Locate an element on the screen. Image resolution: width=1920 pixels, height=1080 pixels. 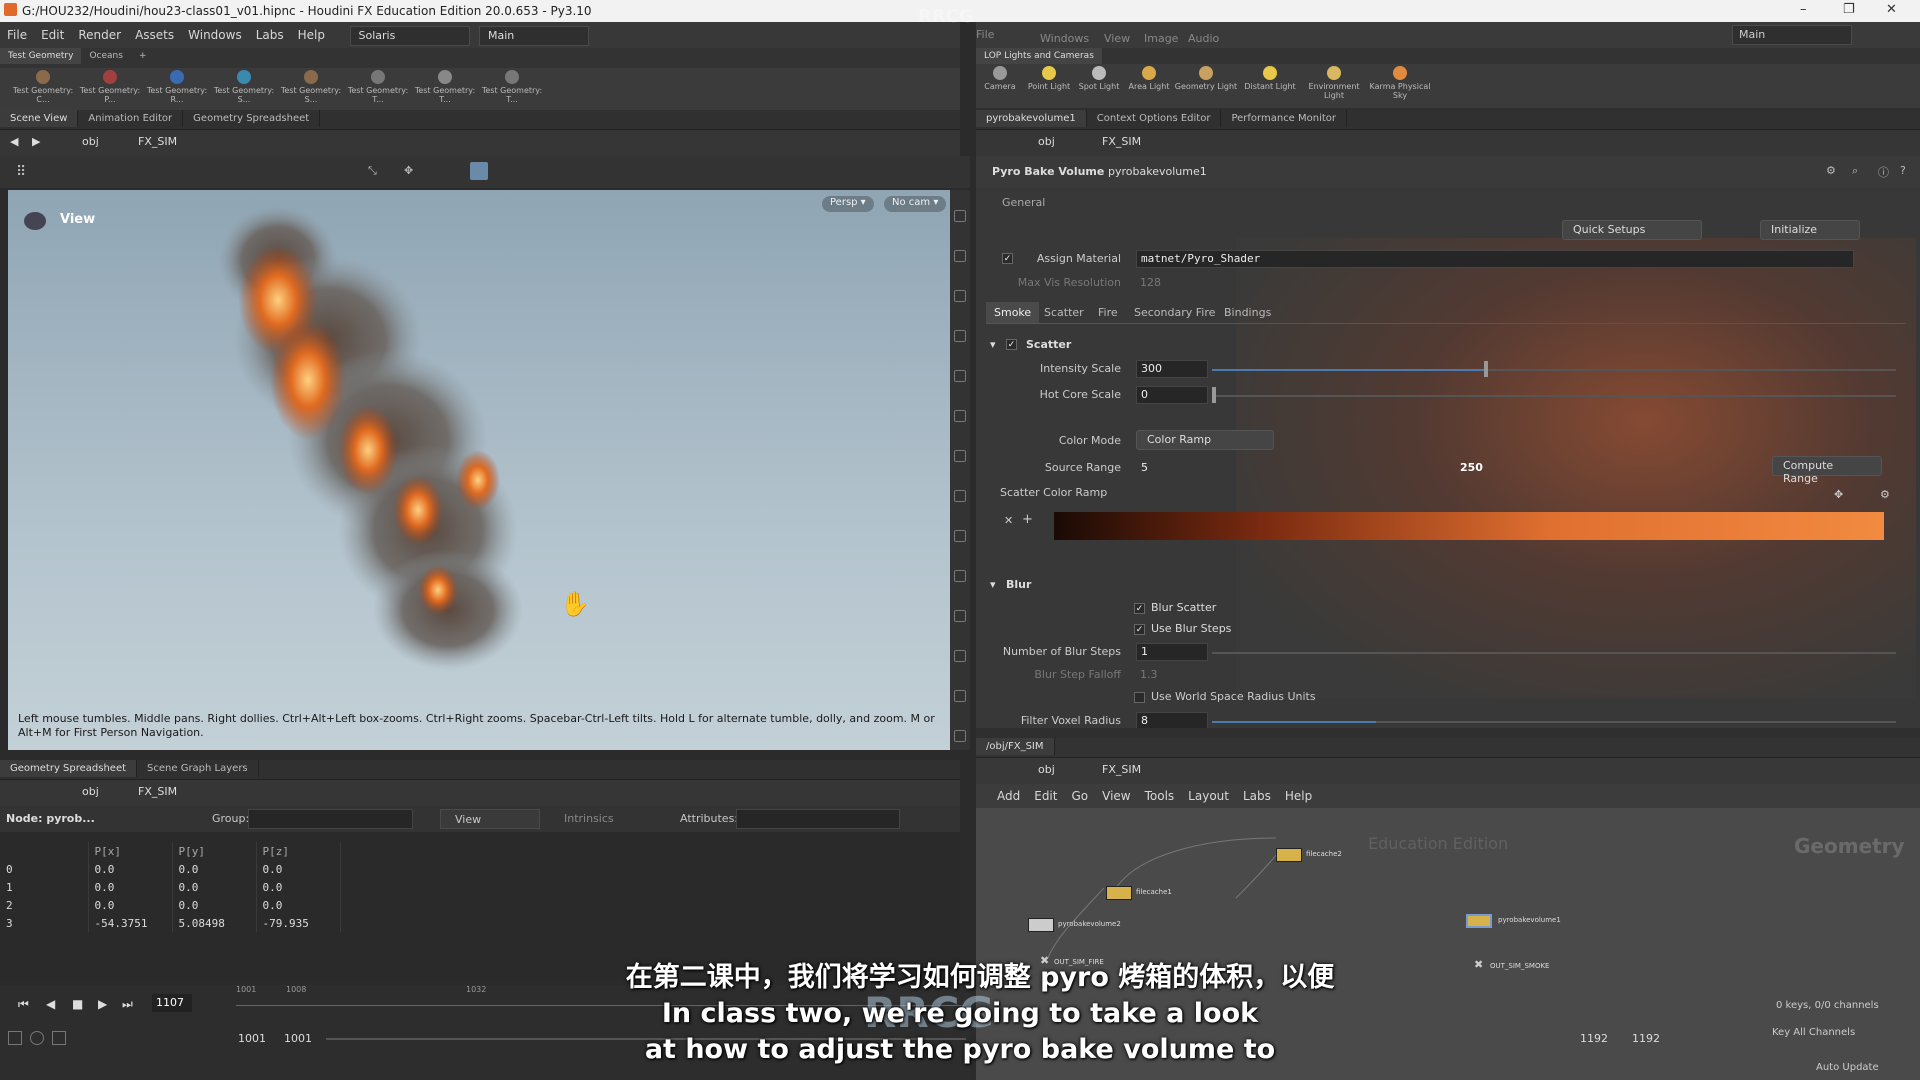
menu-assets: Assets is located at coordinates (154, 35).